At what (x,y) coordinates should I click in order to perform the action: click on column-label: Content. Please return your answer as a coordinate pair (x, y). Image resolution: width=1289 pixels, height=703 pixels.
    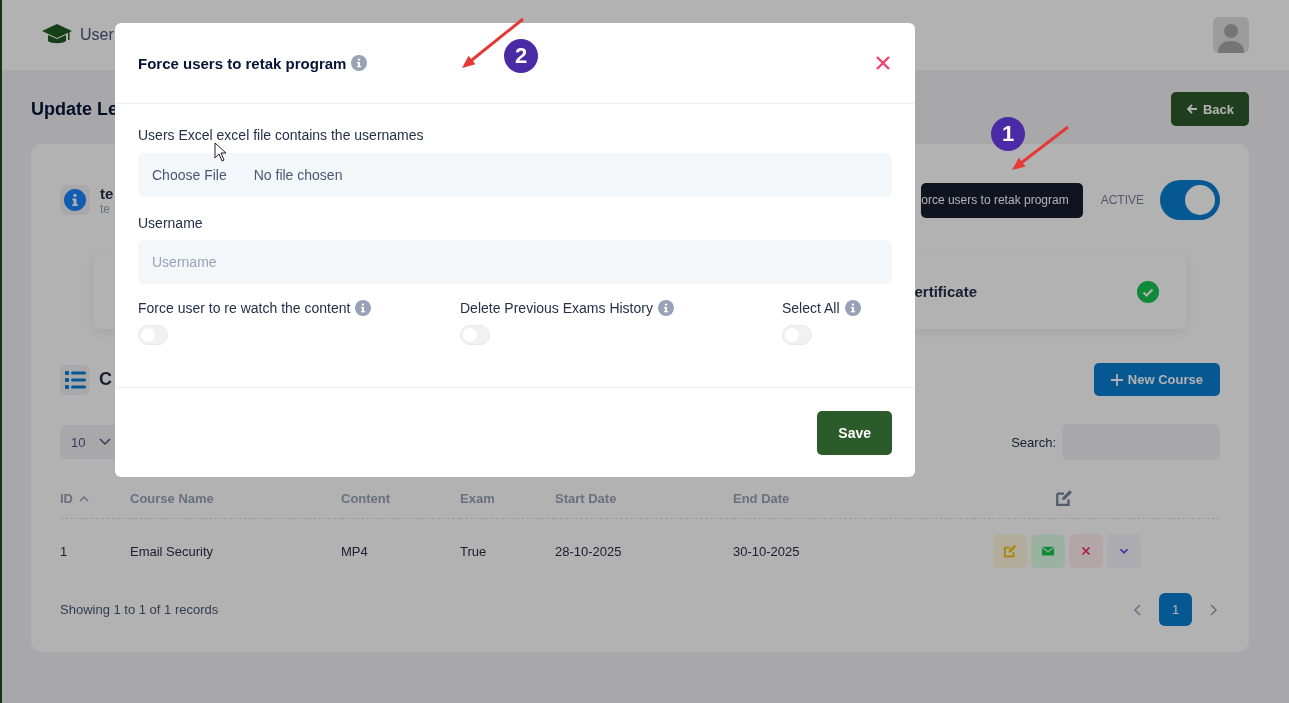
    Looking at the image, I should click on (366, 498).